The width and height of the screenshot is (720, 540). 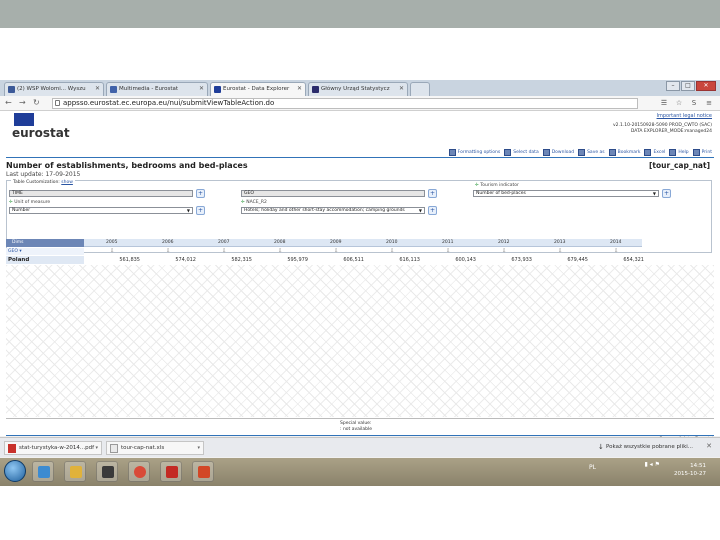 I want to click on close-window-button: ✕, so click(x=706, y=86).